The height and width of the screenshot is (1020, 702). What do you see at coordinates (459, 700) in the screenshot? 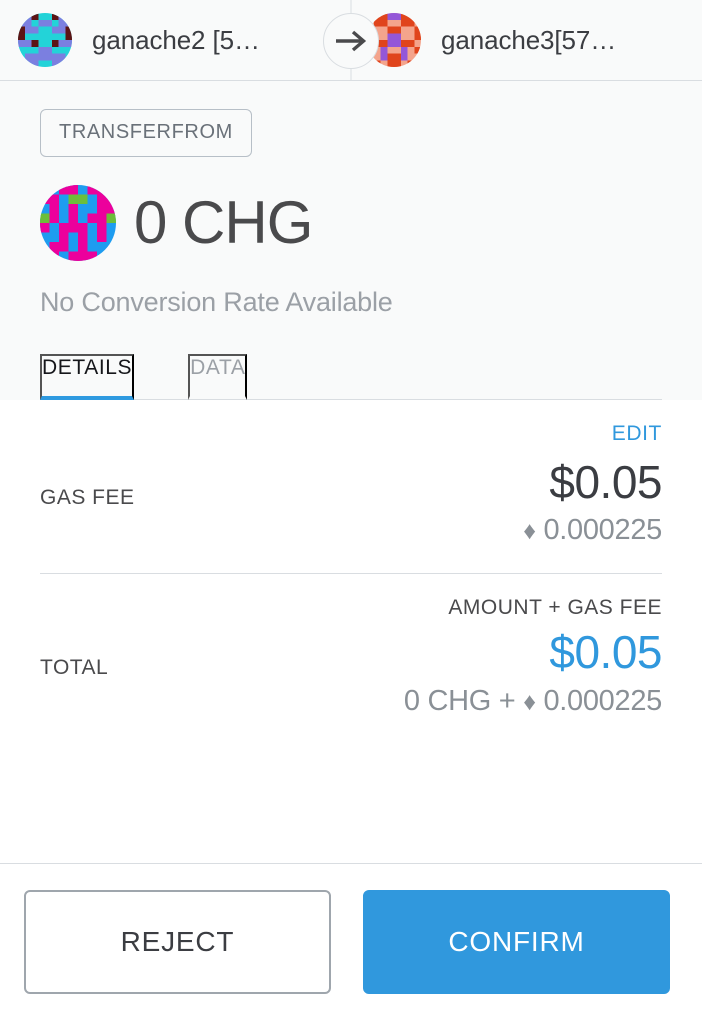
I see `total-native-prefix: 0 CHG +` at bounding box center [459, 700].